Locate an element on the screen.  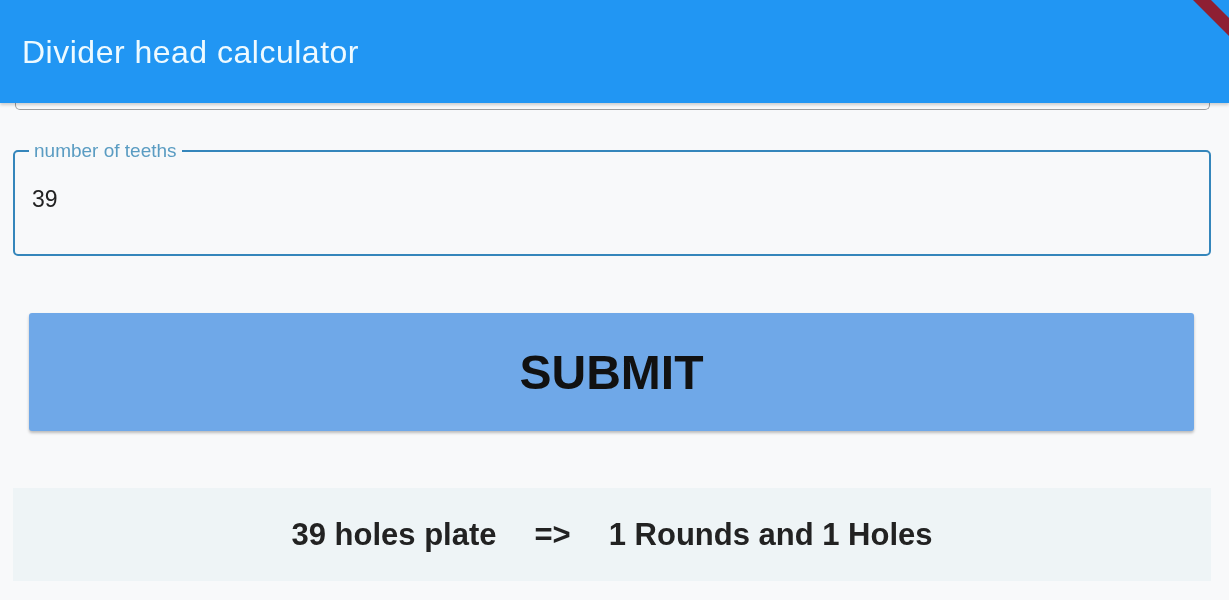
arrow-text: => is located at coordinates (552, 534).